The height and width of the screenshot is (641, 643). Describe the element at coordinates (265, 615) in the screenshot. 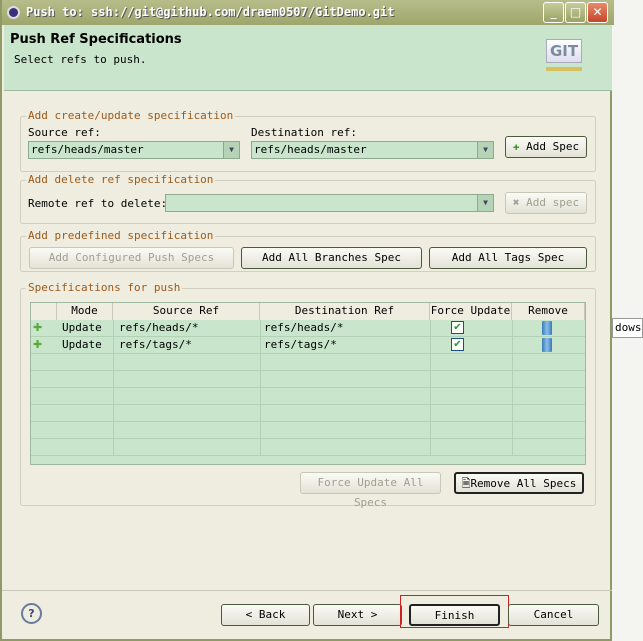

I see `back-button: < Back` at that location.